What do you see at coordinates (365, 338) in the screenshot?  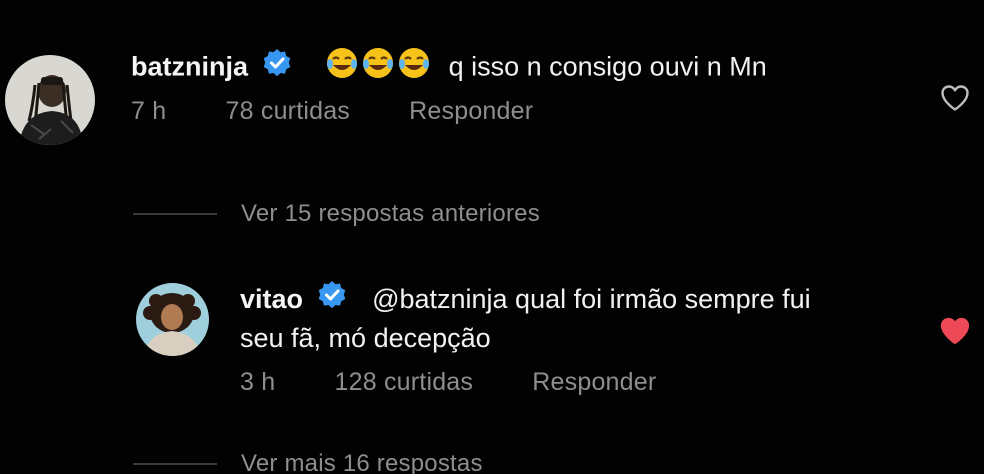 I see `reply-text-line2: seu fã, mó decepção` at bounding box center [365, 338].